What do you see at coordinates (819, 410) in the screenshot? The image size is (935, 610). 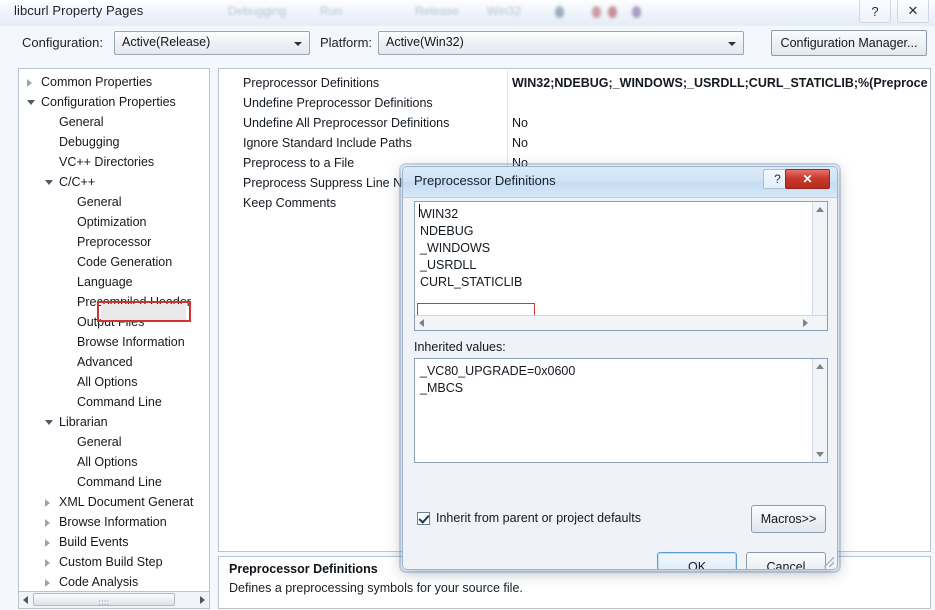 I see `inherited-vertical-scrollbar` at bounding box center [819, 410].